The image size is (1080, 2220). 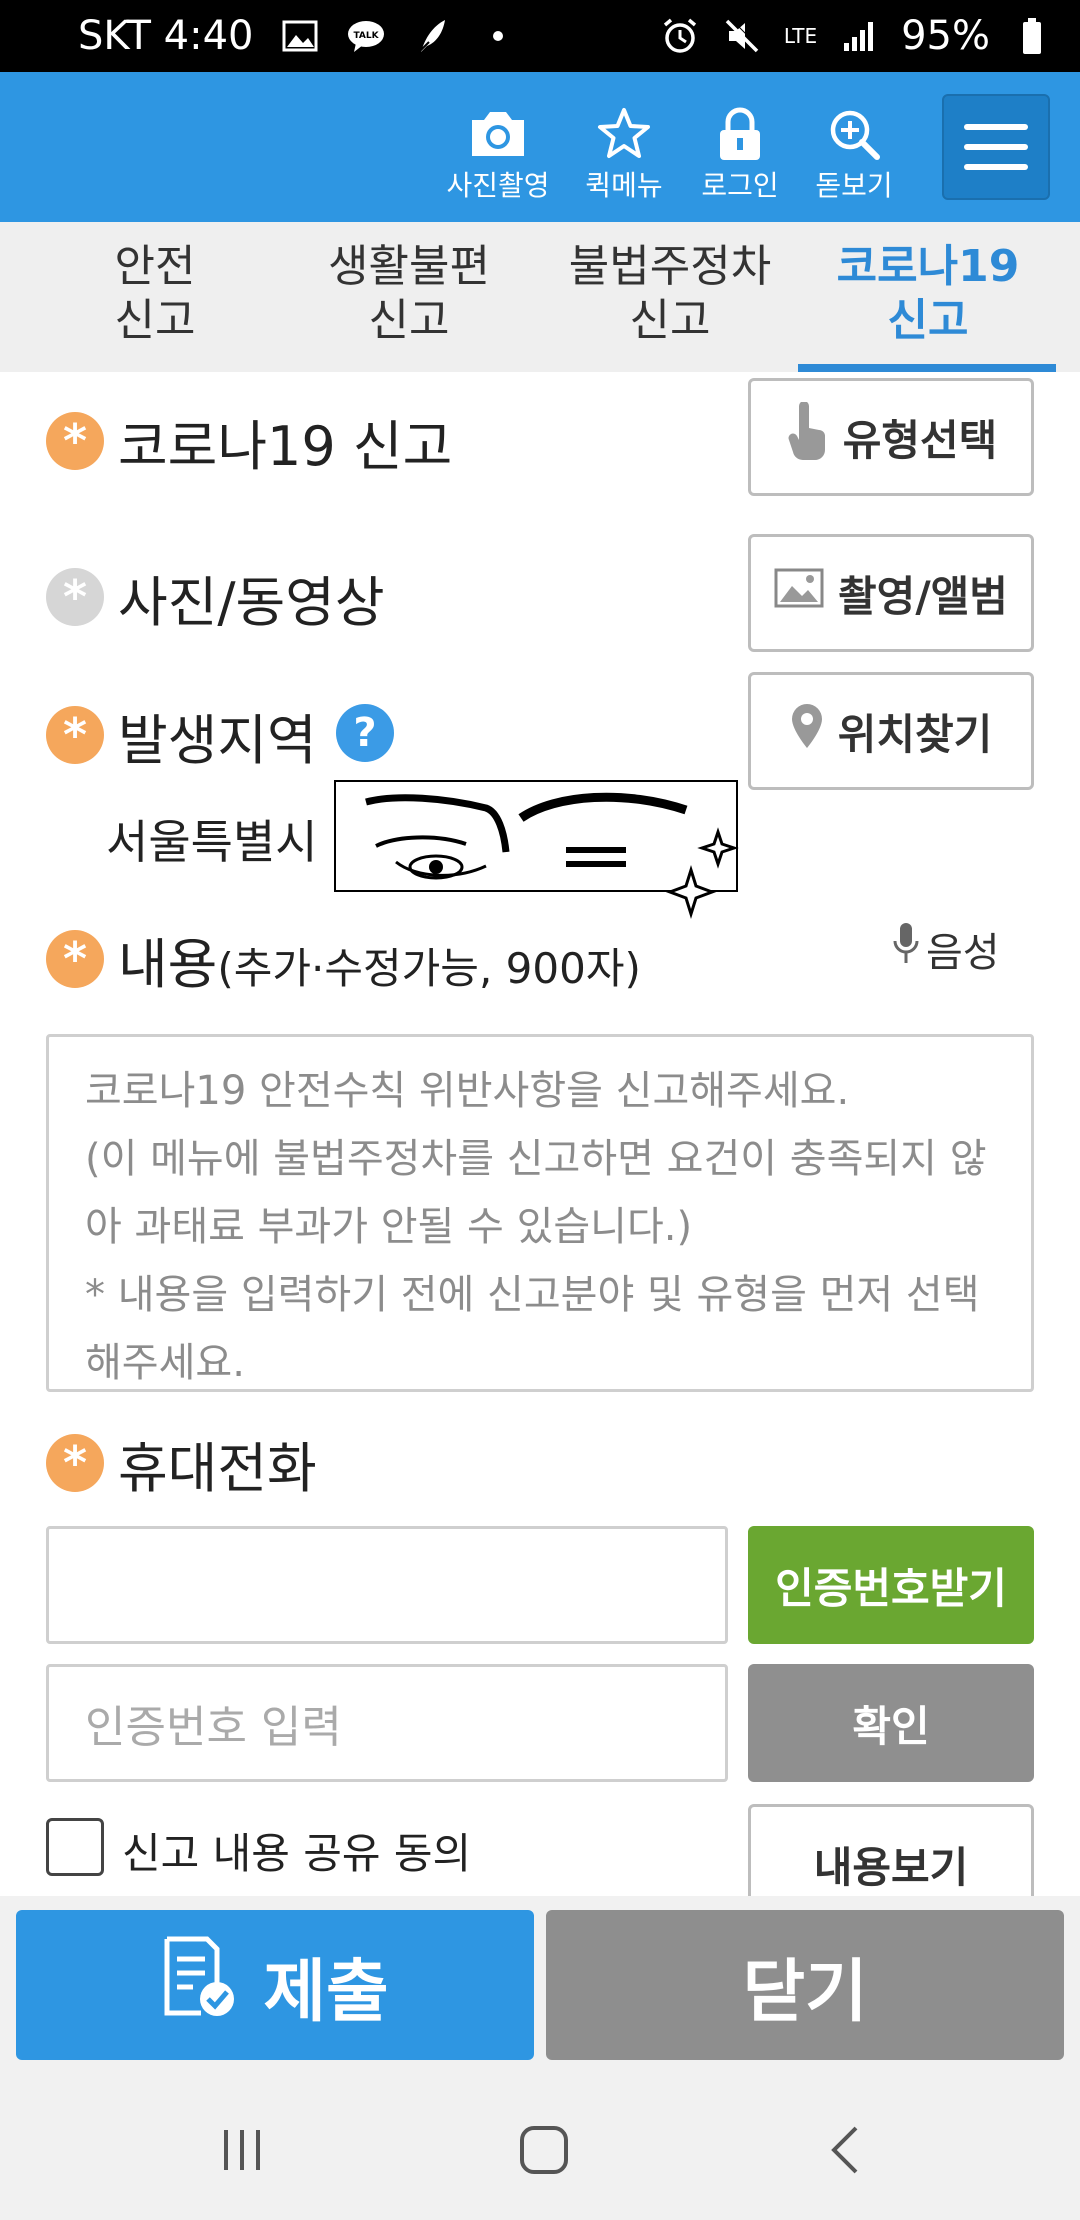 I want to click on lock-icon, so click(x=740, y=134).